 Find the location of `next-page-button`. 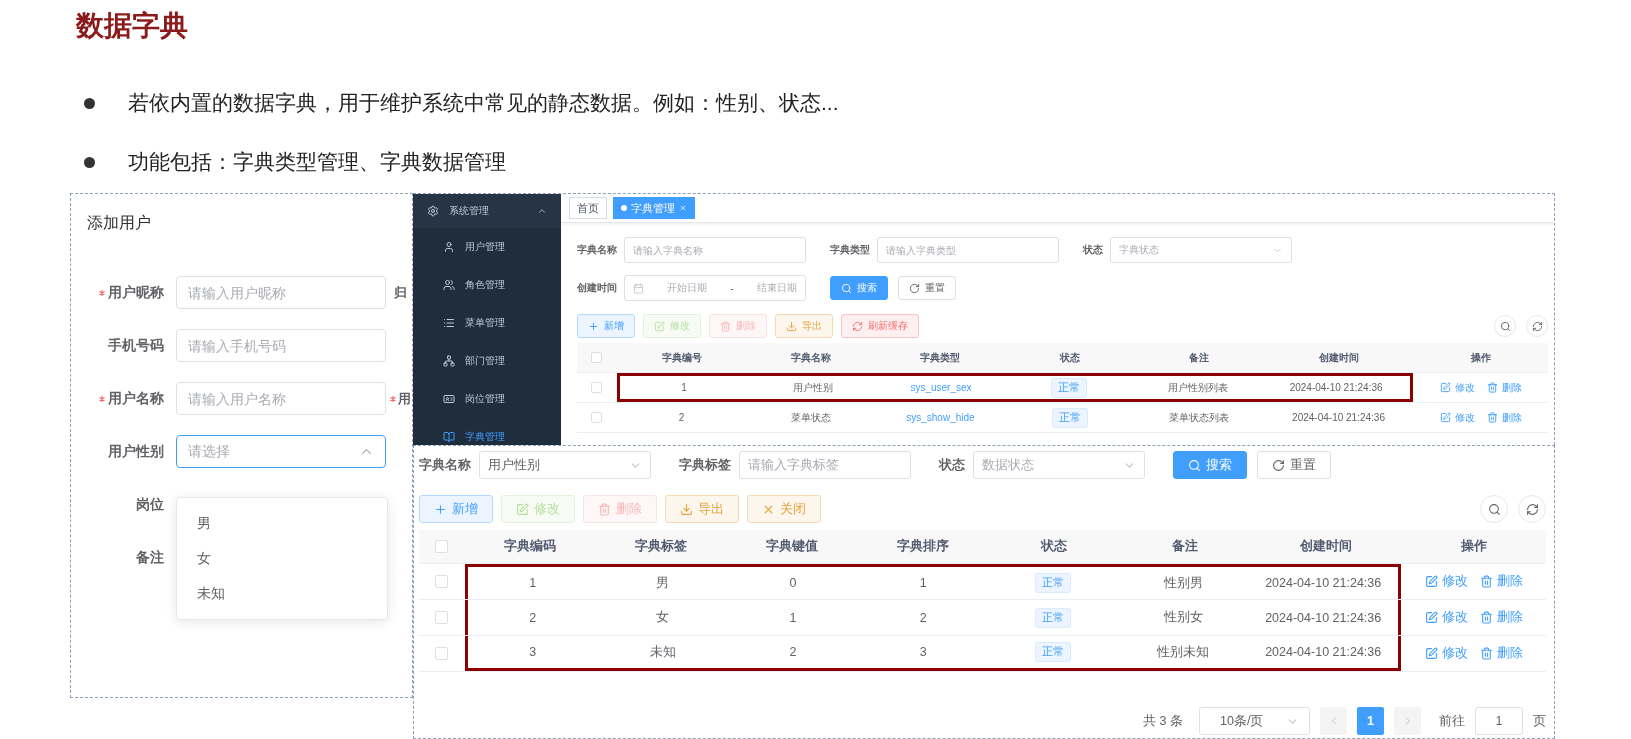

next-page-button is located at coordinates (1407, 721).